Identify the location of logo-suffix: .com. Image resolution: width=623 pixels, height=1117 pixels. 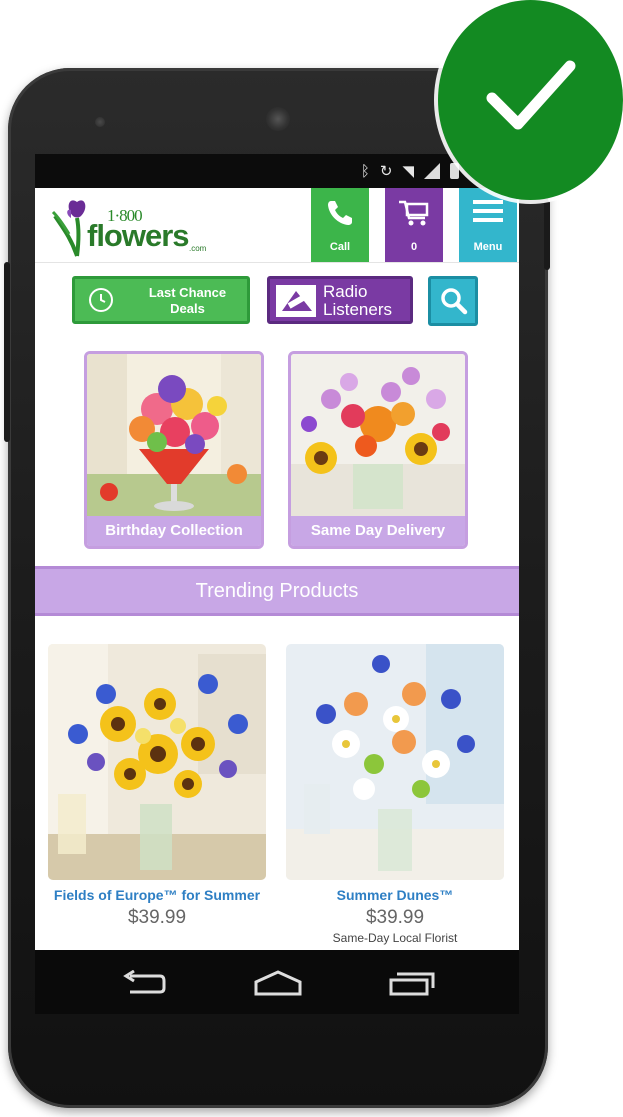
(198, 248).